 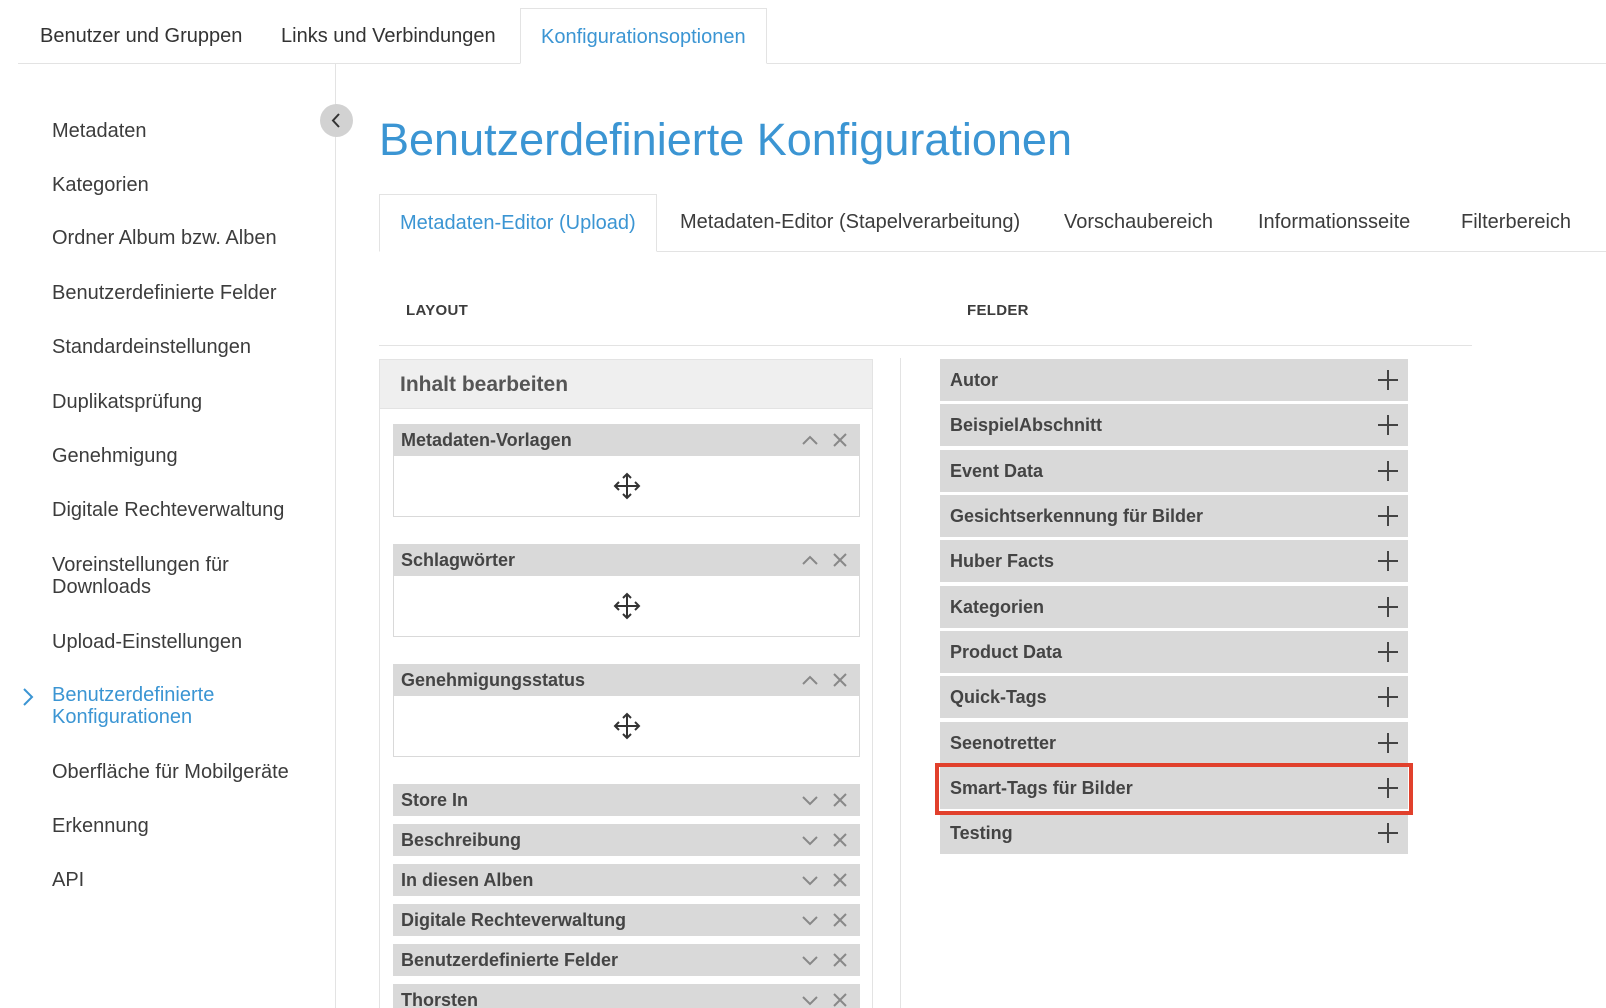 I want to click on field-item: Seenotretter, so click(x=1174, y=743).